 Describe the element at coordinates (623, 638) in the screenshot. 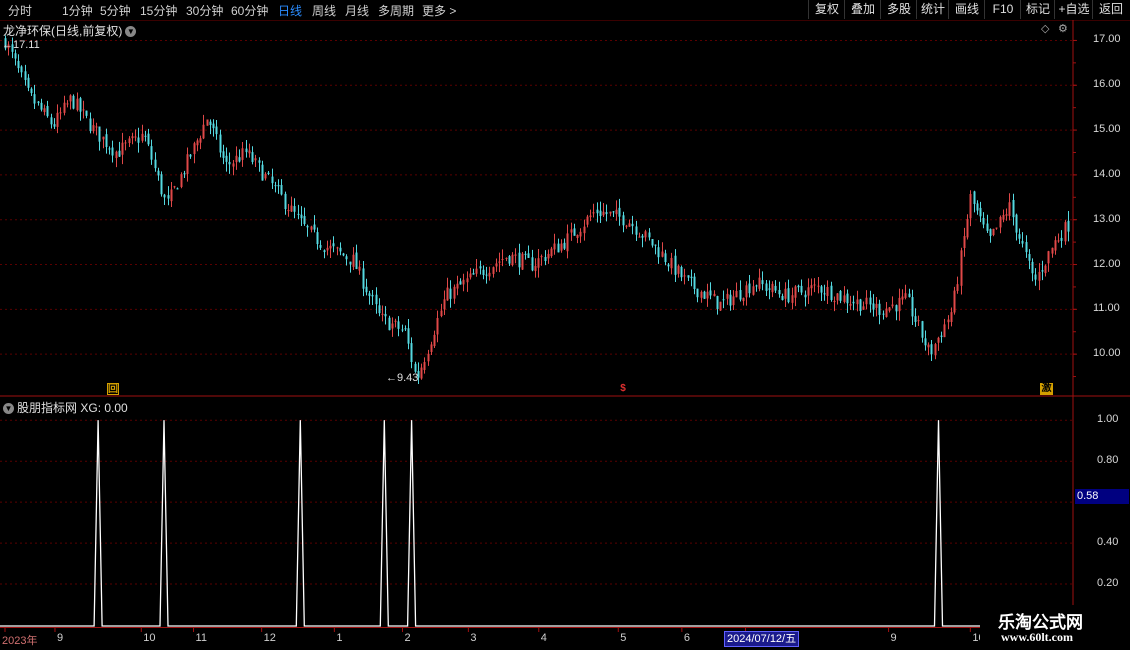

I see `date-tick-label: 5` at that location.